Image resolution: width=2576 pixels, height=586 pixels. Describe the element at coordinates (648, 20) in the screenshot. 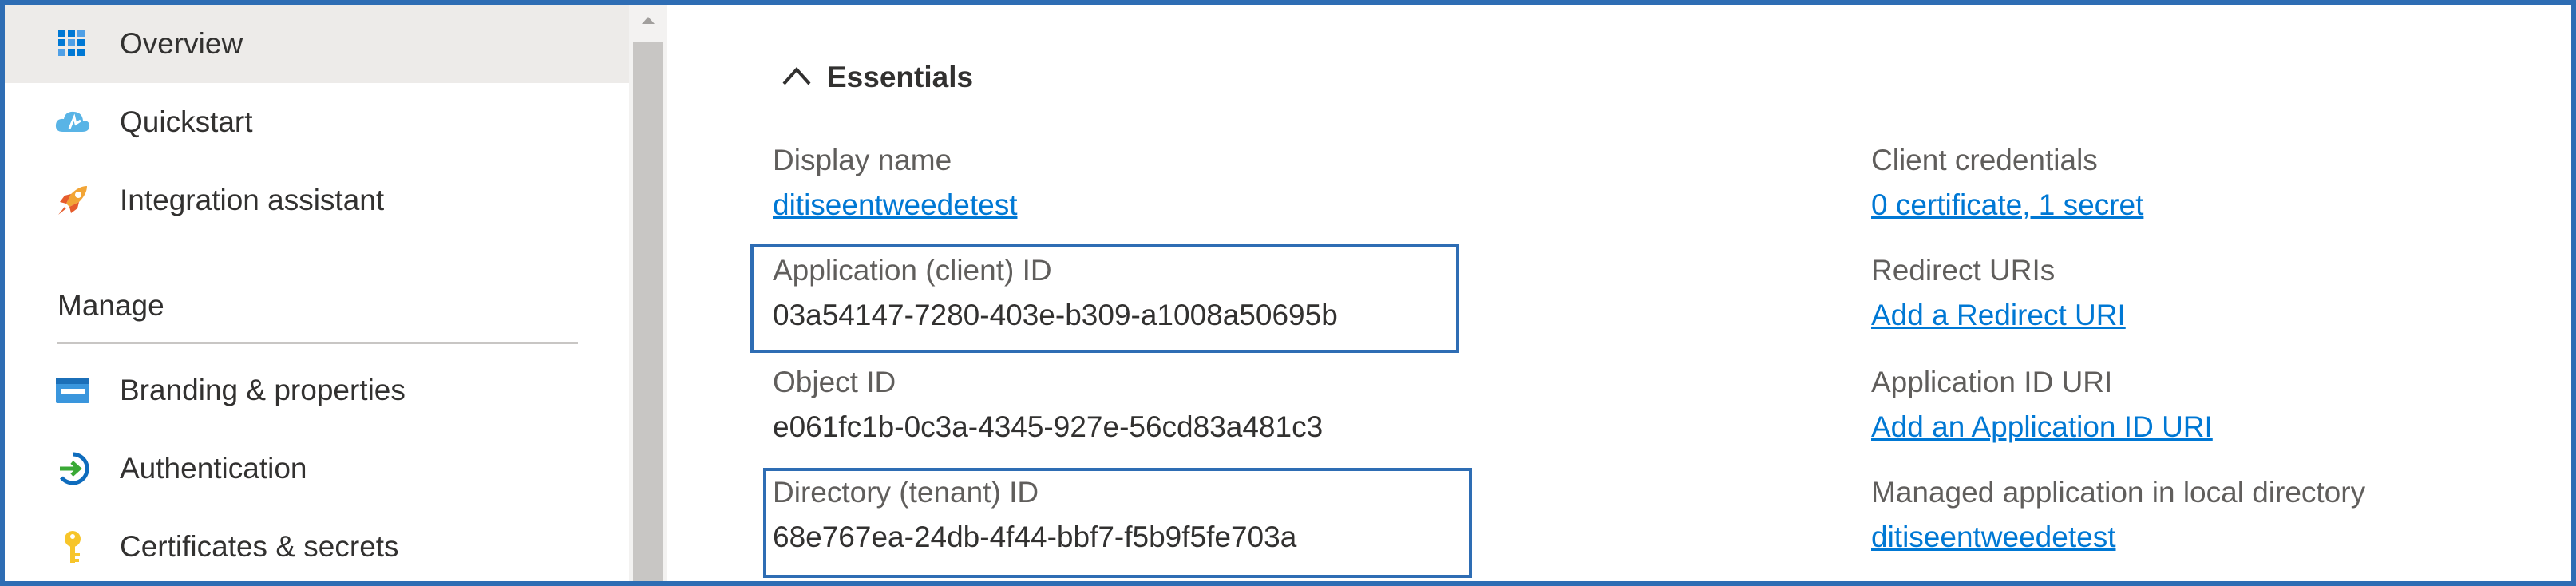

I see `scroll-up-arrow-icon` at that location.